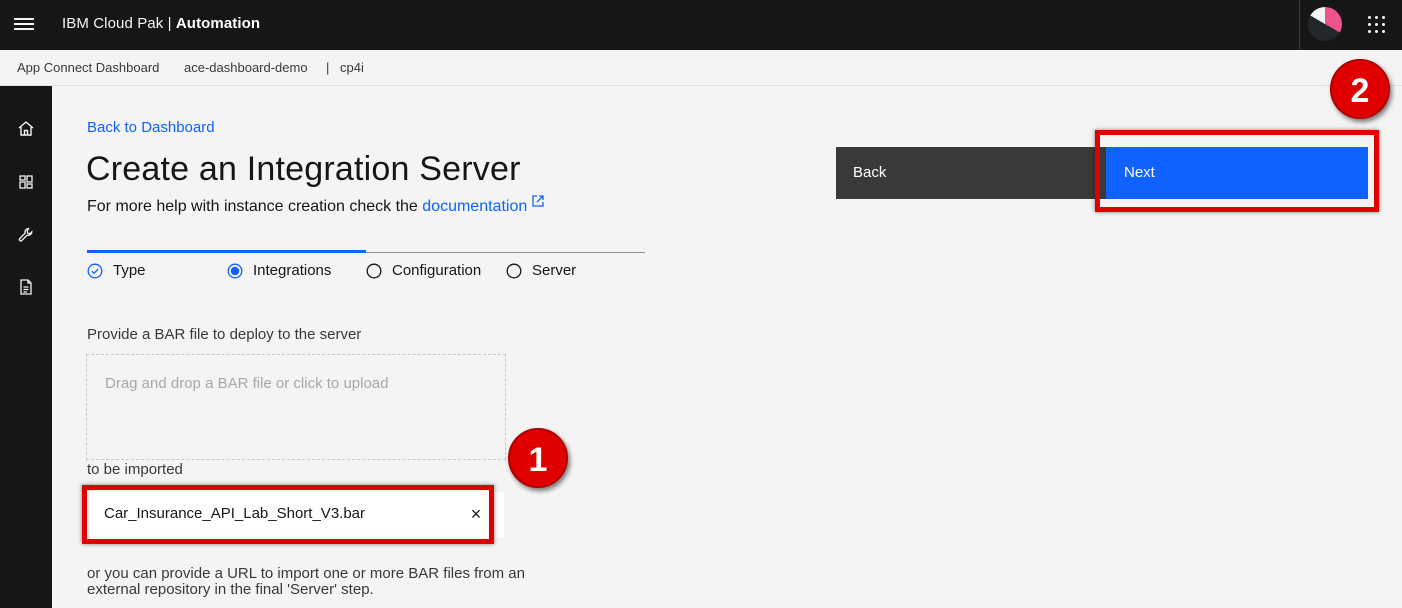  What do you see at coordinates (554, 270) in the screenshot?
I see `step-label: Server` at bounding box center [554, 270].